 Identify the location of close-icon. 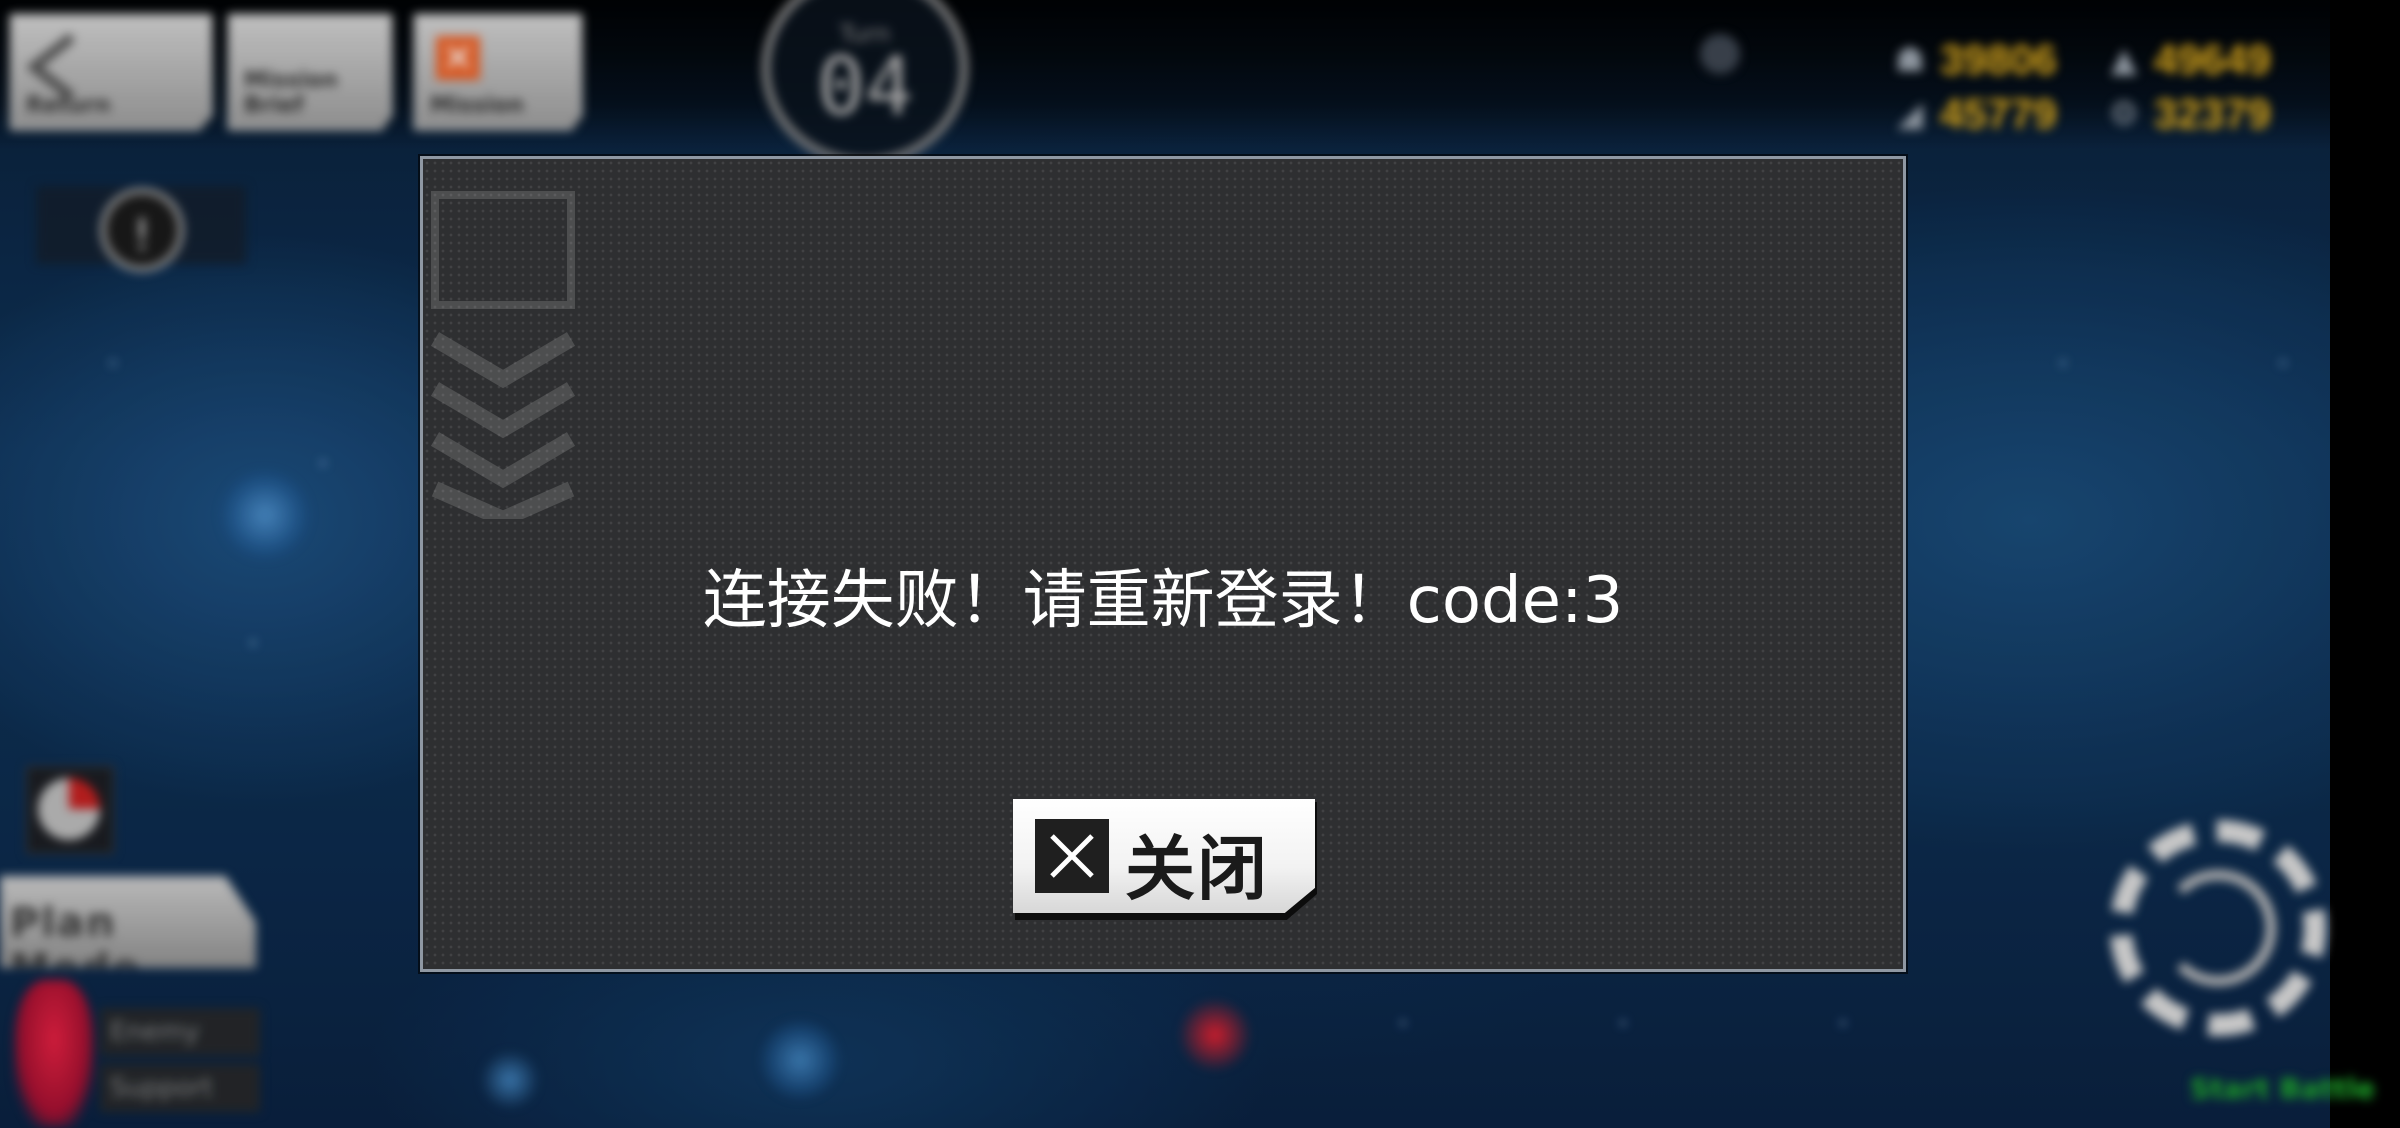
(1072, 856).